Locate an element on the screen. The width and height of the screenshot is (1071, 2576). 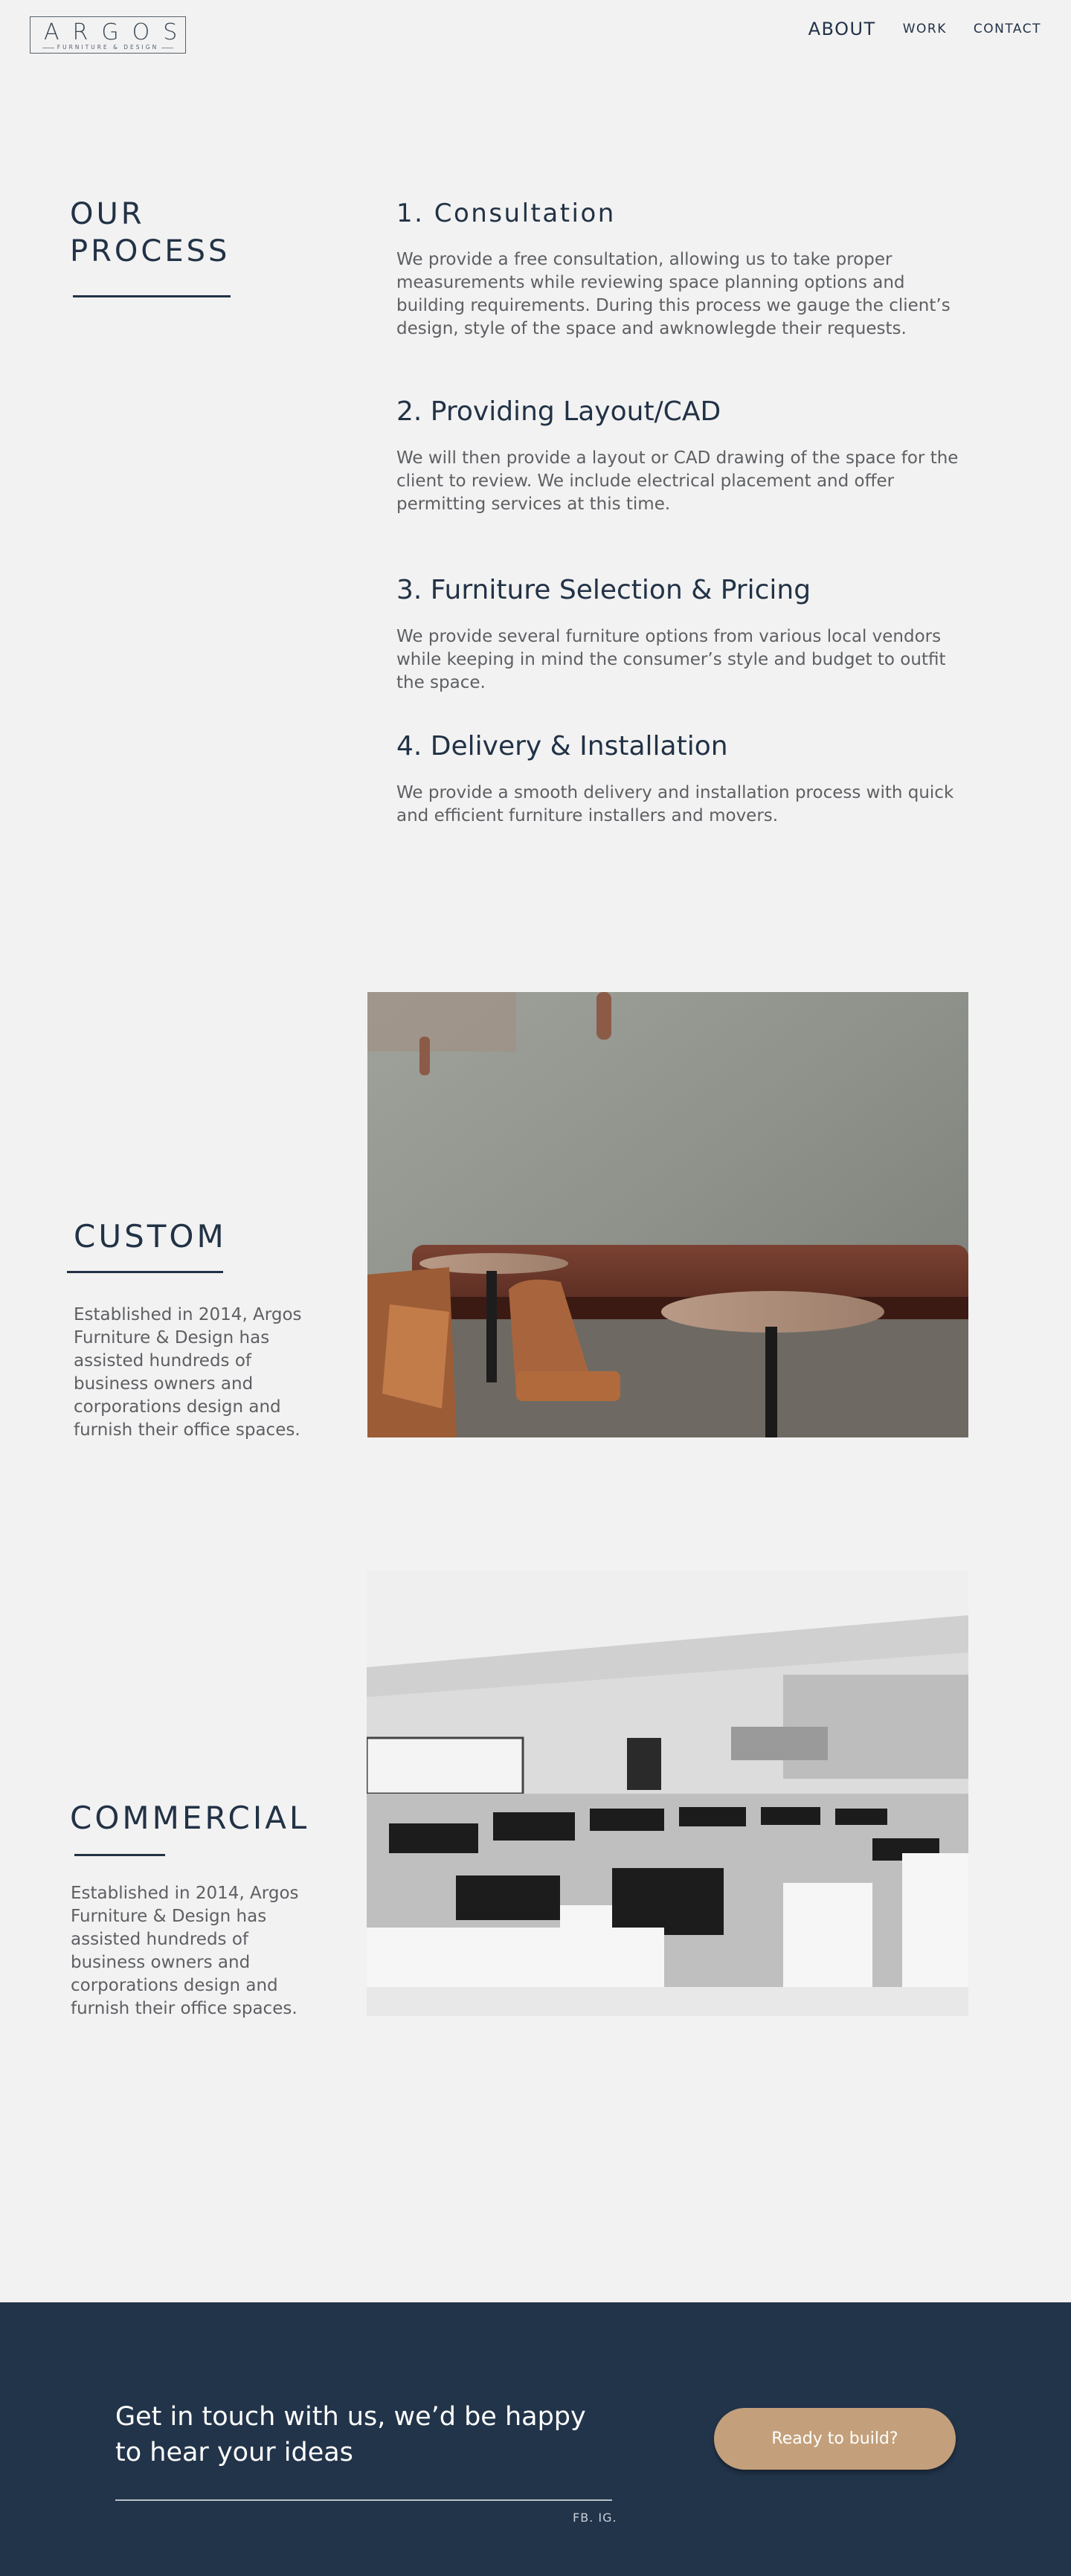
nav-about-link: ABOUT is located at coordinates (842, 29).